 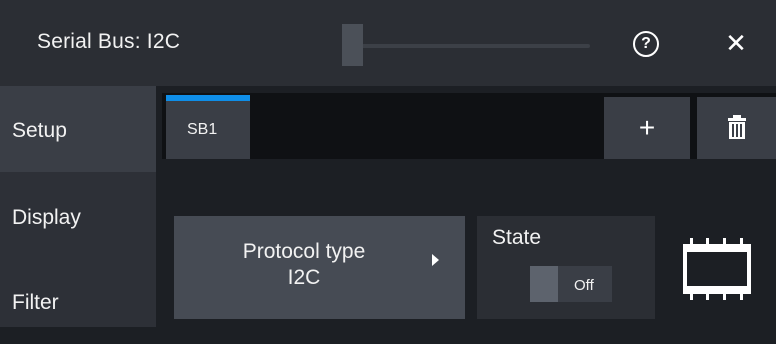 I want to click on protocol-type-value: I2C, so click(x=304, y=277).